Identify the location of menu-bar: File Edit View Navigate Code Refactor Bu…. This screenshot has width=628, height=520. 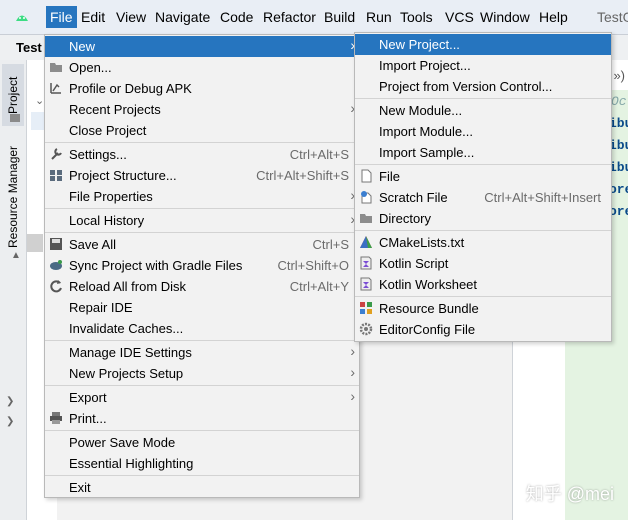
(314, 17).